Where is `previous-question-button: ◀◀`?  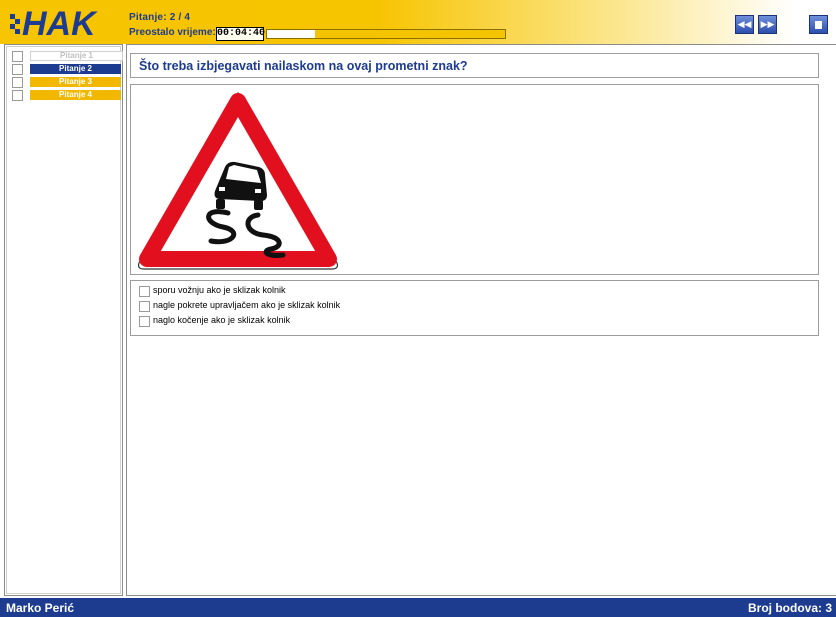
previous-question-button: ◀◀ is located at coordinates (744, 24).